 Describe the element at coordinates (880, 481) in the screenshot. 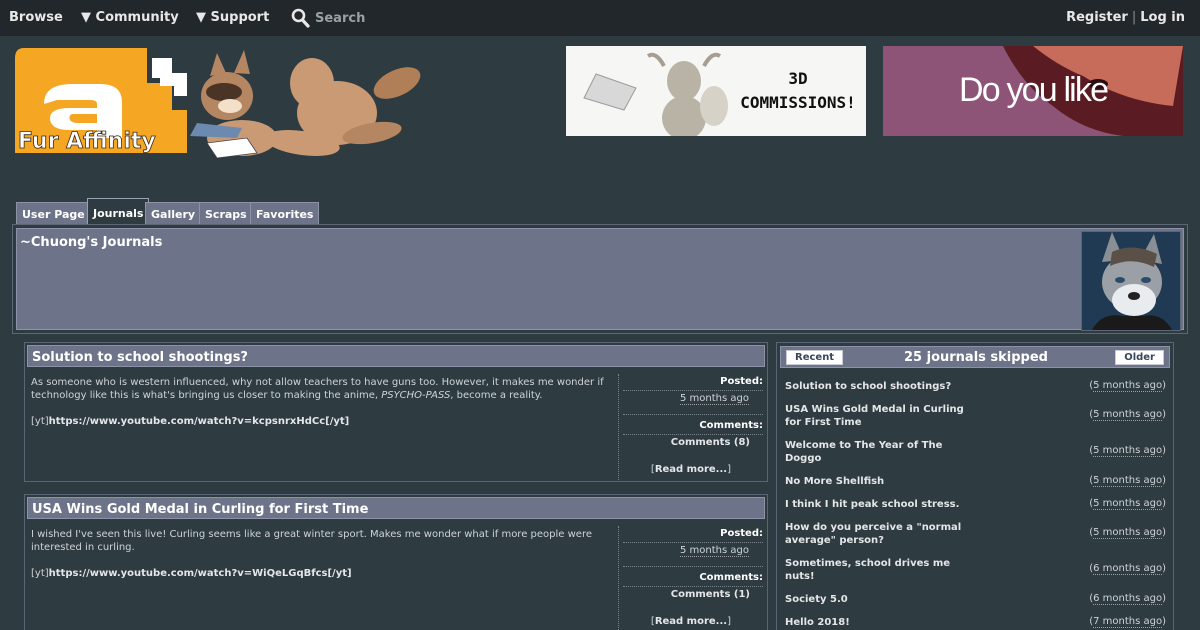

I see `journal-list-title: No More Shellfish` at that location.